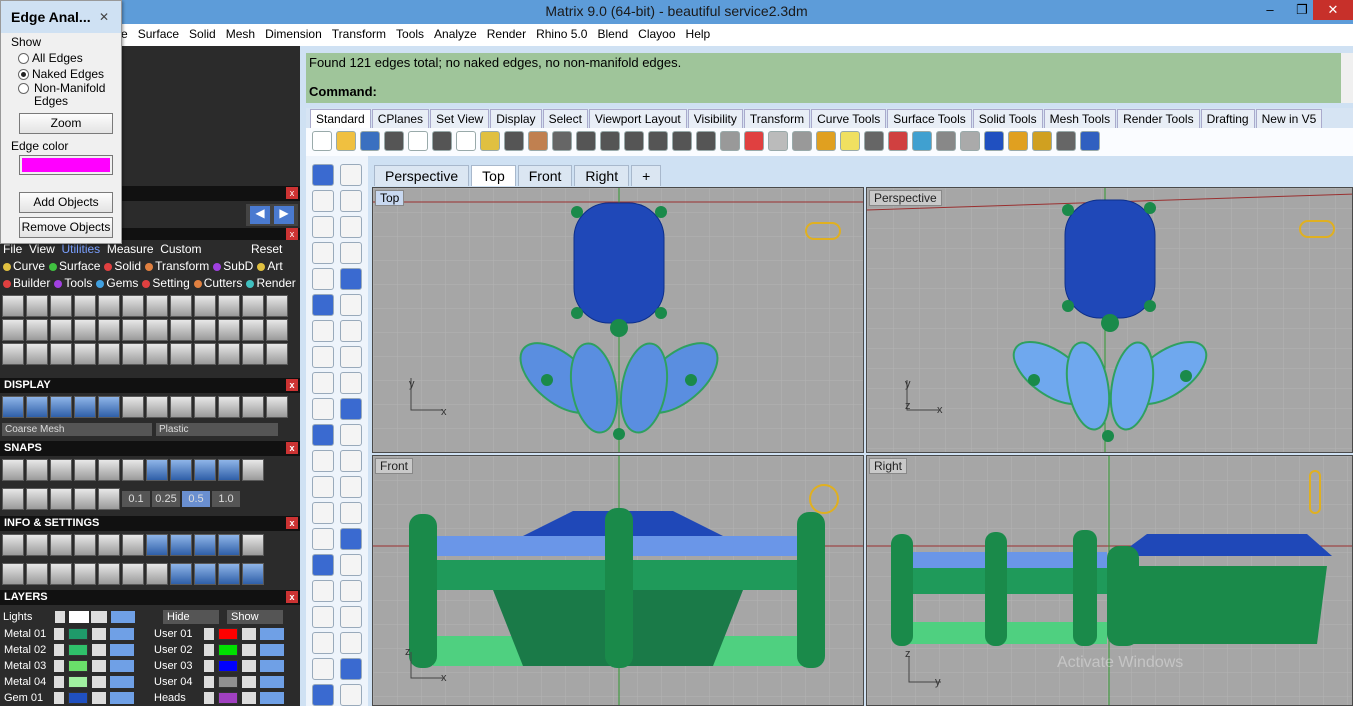 The width and height of the screenshot is (1353, 706). Describe the element at coordinates (351, 279) in the screenshot. I see `draw-tool-4-1-icon` at that location.